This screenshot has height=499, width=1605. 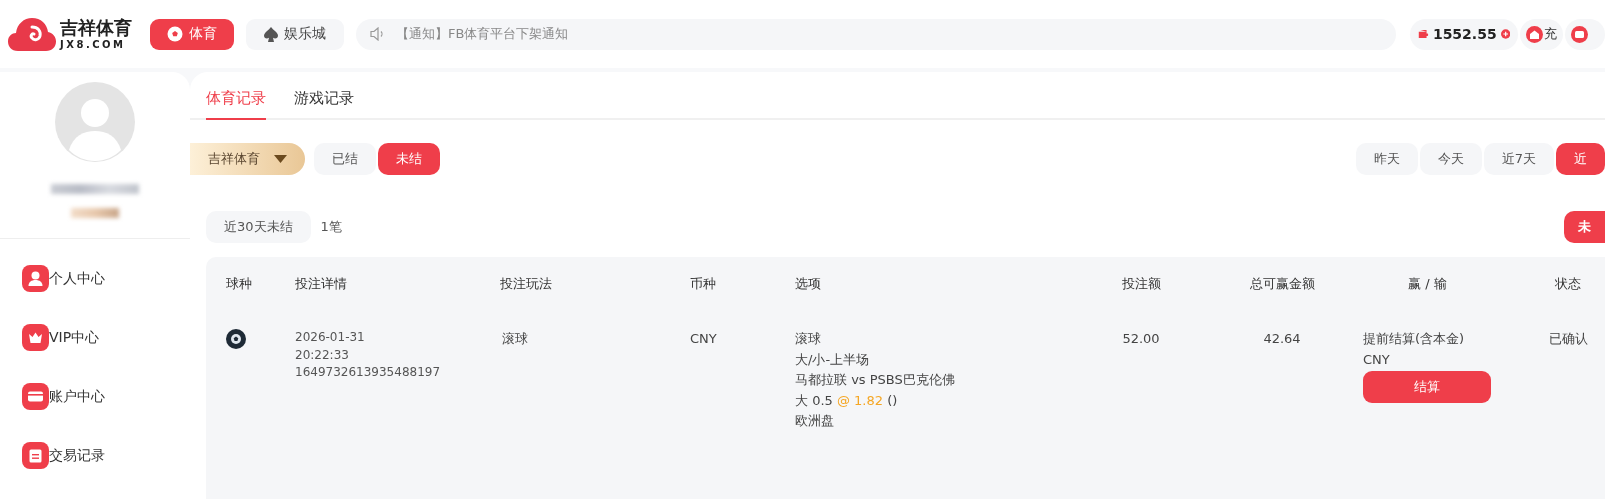 What do you see at coordinates (1141, 284) in the screenshot?
I see `column-header: 投注额` at bounding box center [1141, 284].